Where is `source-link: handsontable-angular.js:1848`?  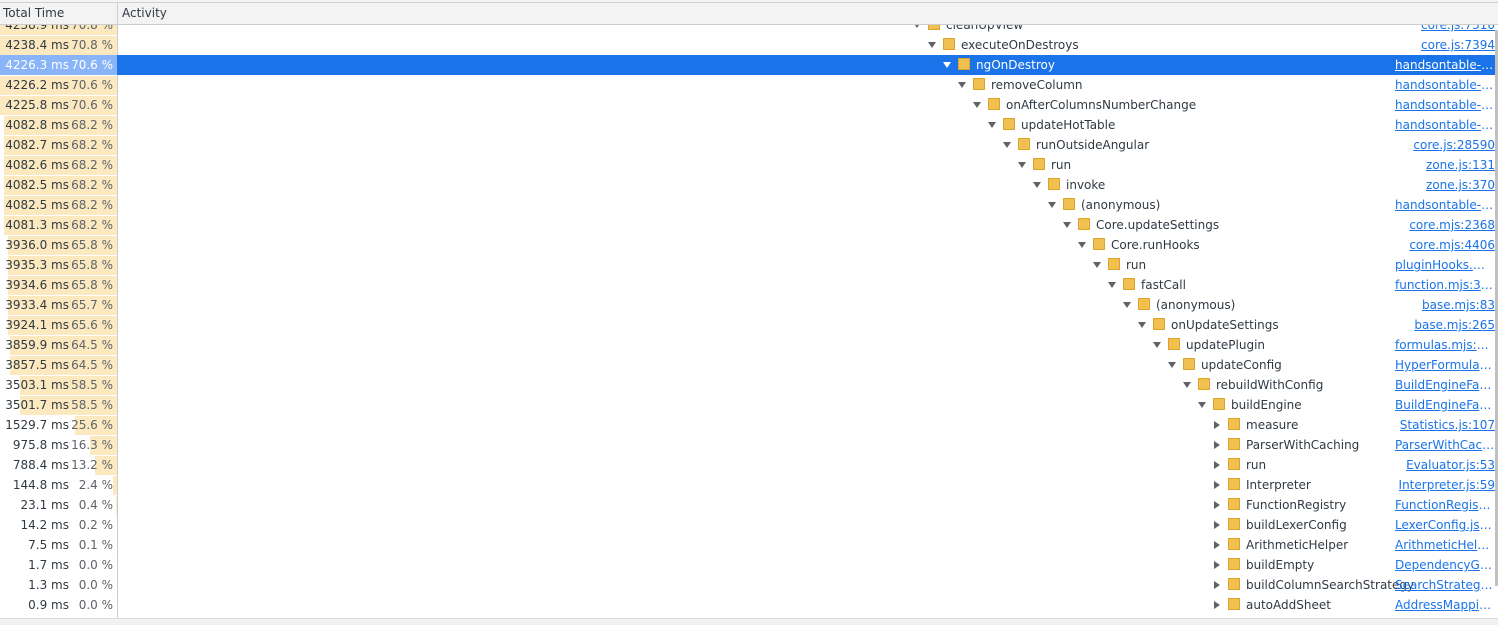 source-link: handsontable-angular.js:1848 is located at coordinates (1445, 65).